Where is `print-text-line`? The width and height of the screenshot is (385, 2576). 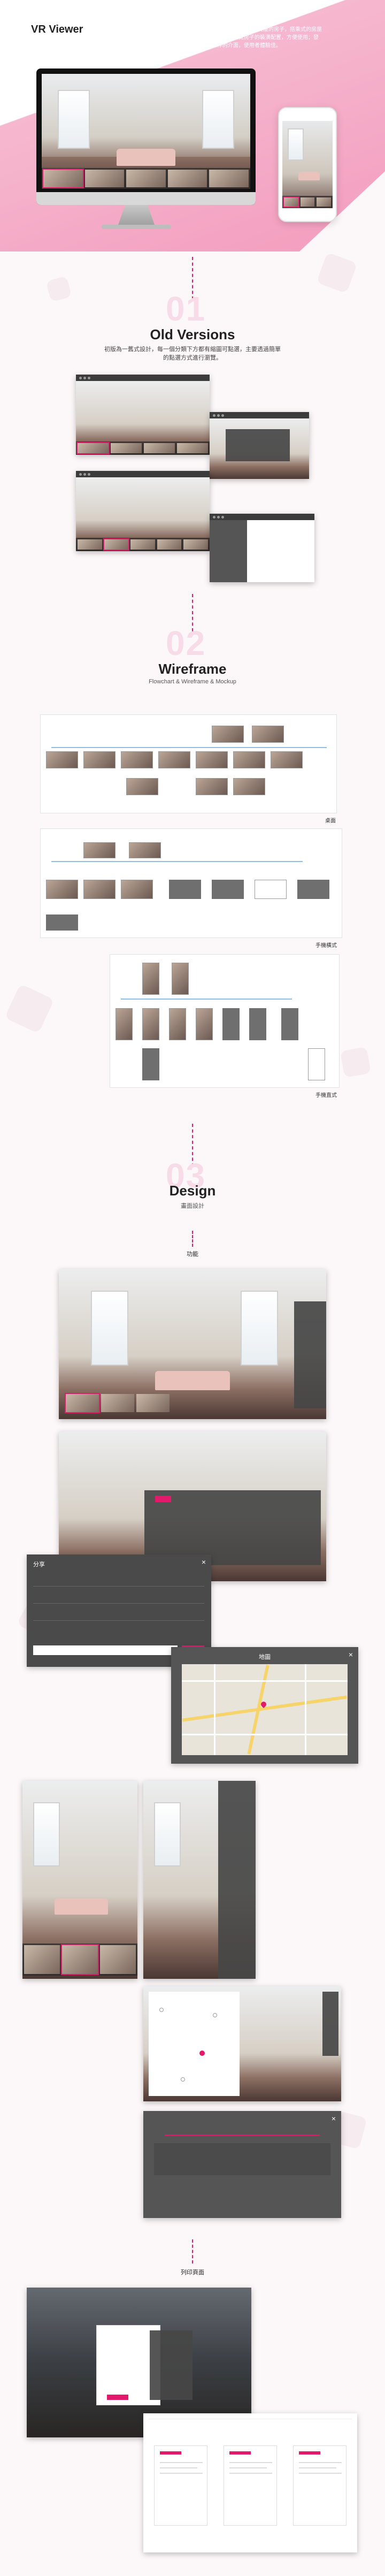 print-text-line is located at coordinates (250, 2462).